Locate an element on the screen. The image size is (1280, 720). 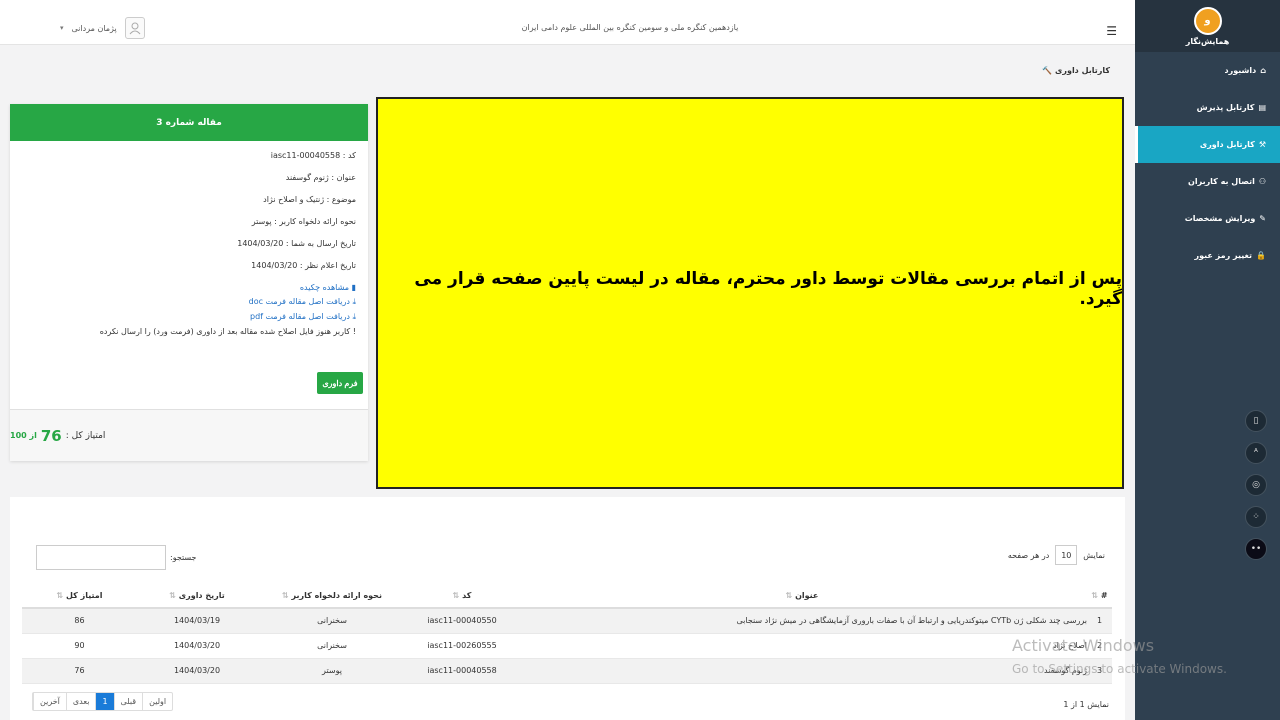
user-menu: ▾ پژمان مردانی is located at coordinates (102, 28).